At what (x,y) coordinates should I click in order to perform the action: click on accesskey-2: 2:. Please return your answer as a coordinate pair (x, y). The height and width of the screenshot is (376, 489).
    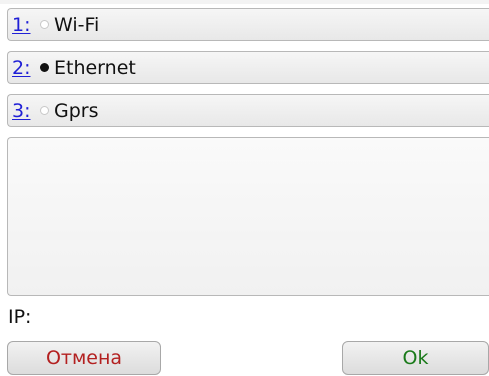
    Looking at the image, I should click on (25, 68).